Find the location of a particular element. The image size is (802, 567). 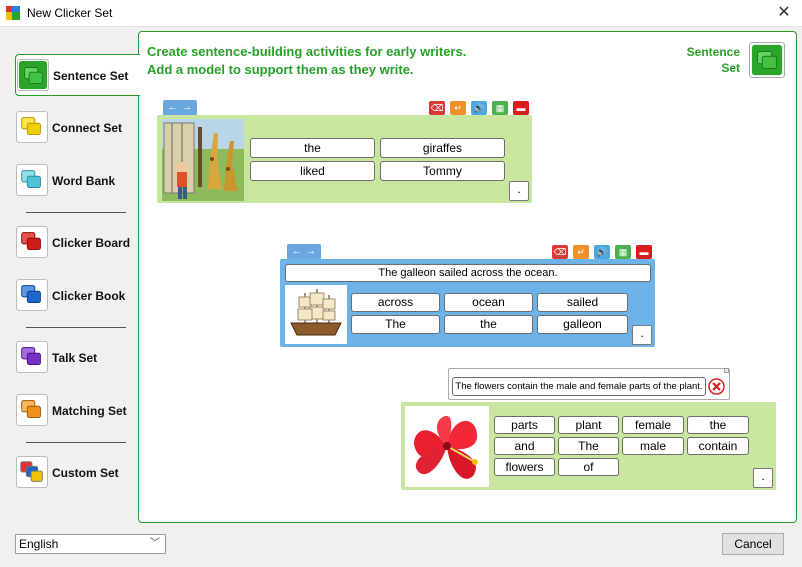

sidebar-item-custom-set: Custom Set is located at coordinates (77, 473).